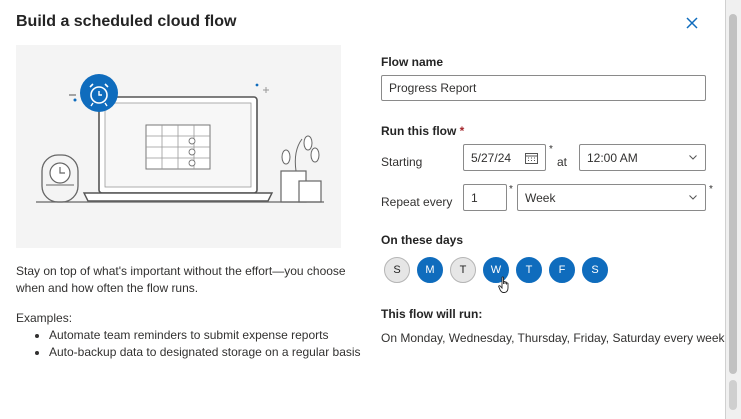 The width and height of the screenshot is (741, 419). I want to click on day-friday: F, so click(562, 270).